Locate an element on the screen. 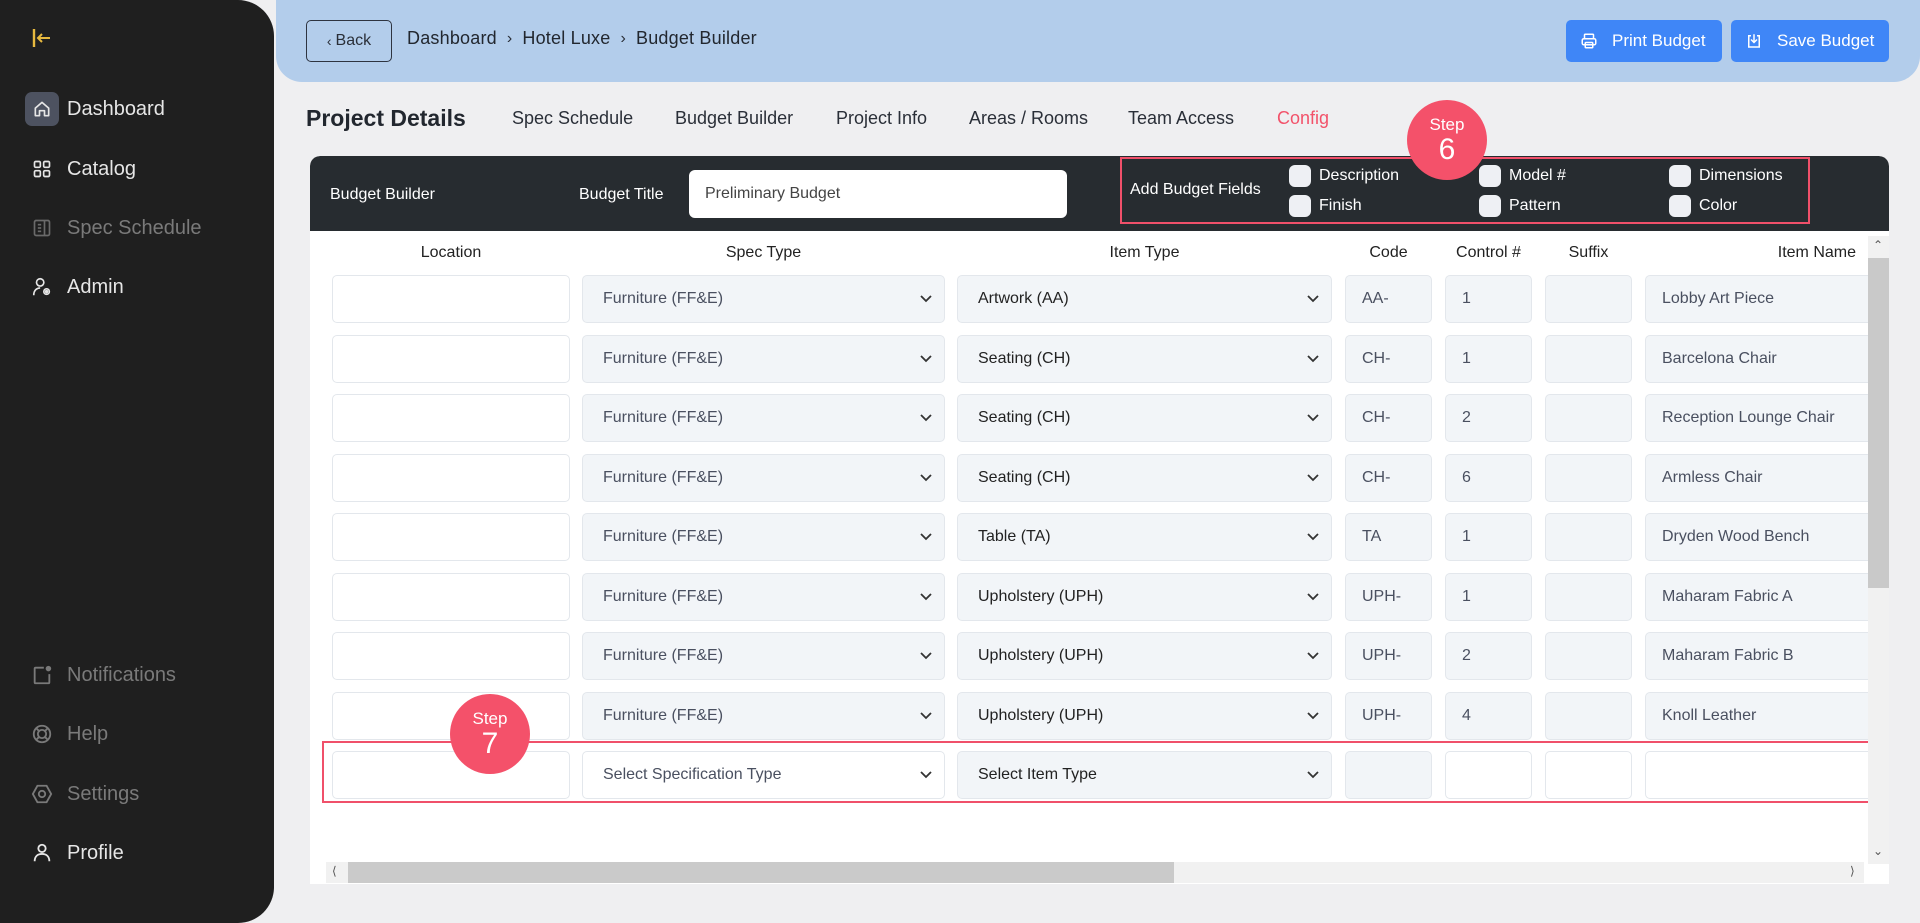 The image size is (1920, 923). back-button: ‹ Back is located at coordinates (349, 41).